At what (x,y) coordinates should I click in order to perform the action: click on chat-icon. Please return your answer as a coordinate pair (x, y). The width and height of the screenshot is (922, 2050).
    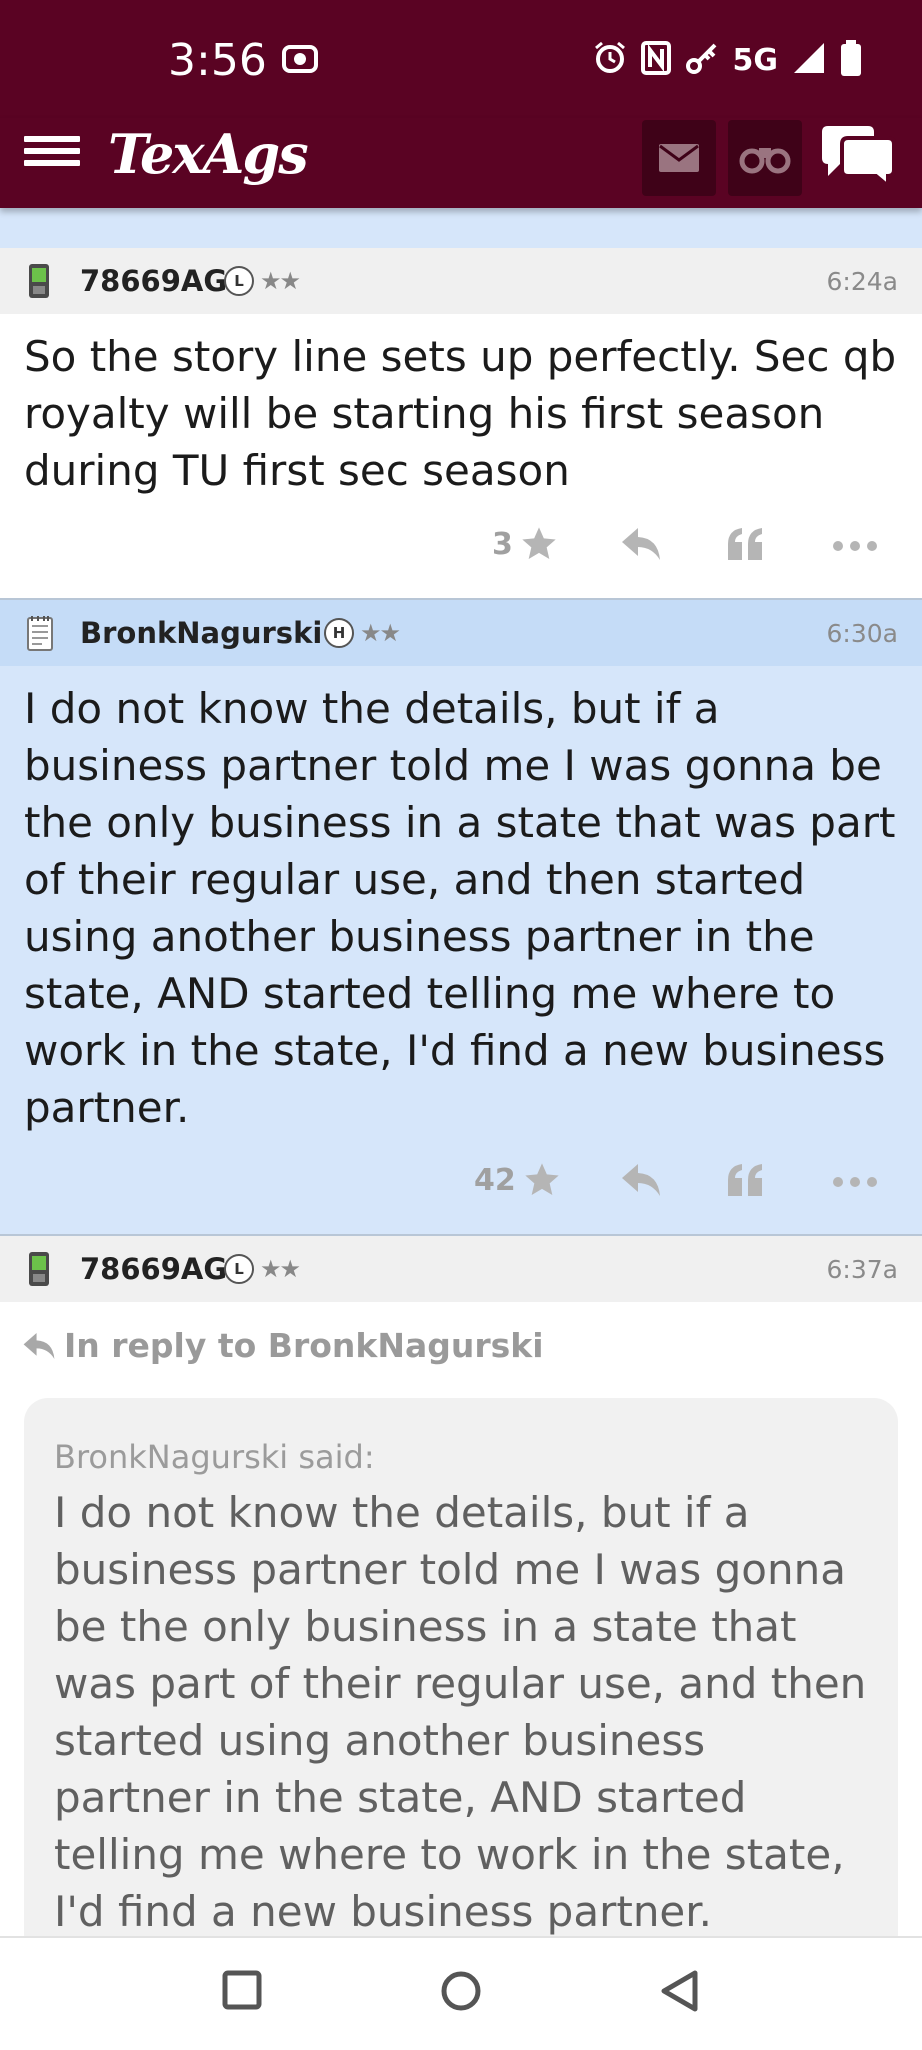
    Looking at the image, I should click on (858, 159).